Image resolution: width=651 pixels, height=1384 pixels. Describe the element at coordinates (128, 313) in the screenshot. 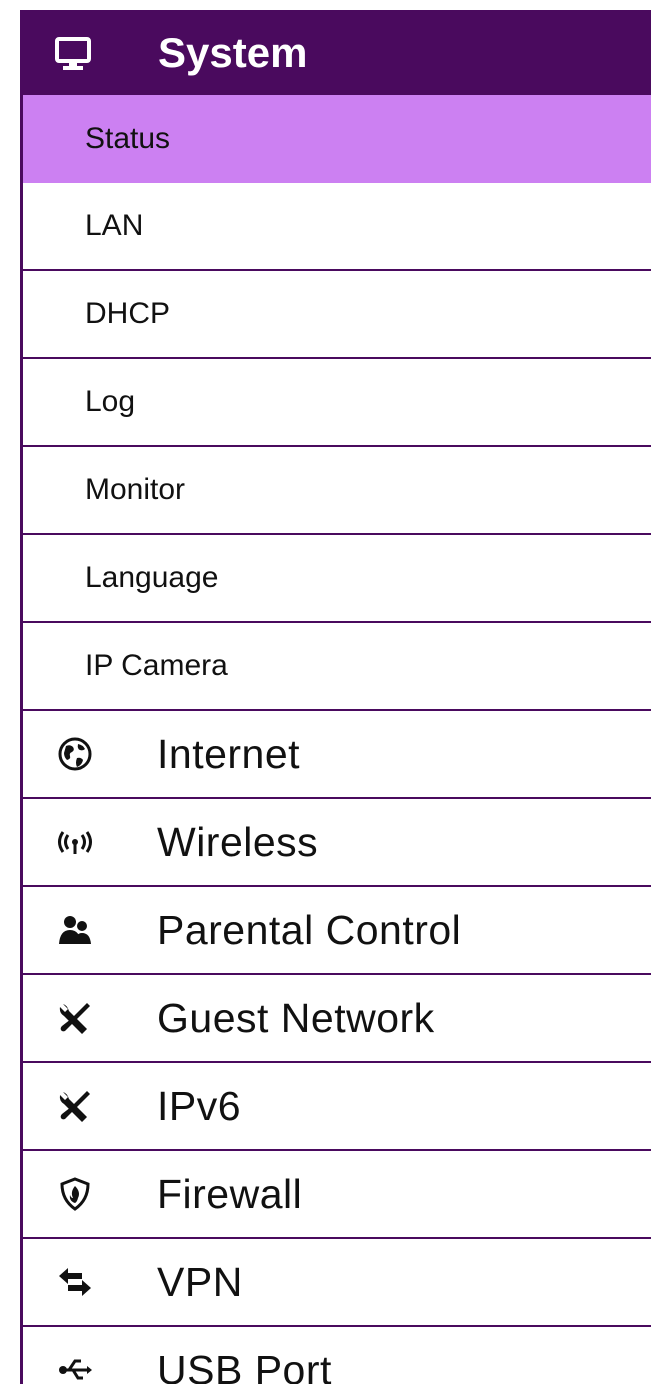

I see `submenu-item-label: DHCP` at that location.